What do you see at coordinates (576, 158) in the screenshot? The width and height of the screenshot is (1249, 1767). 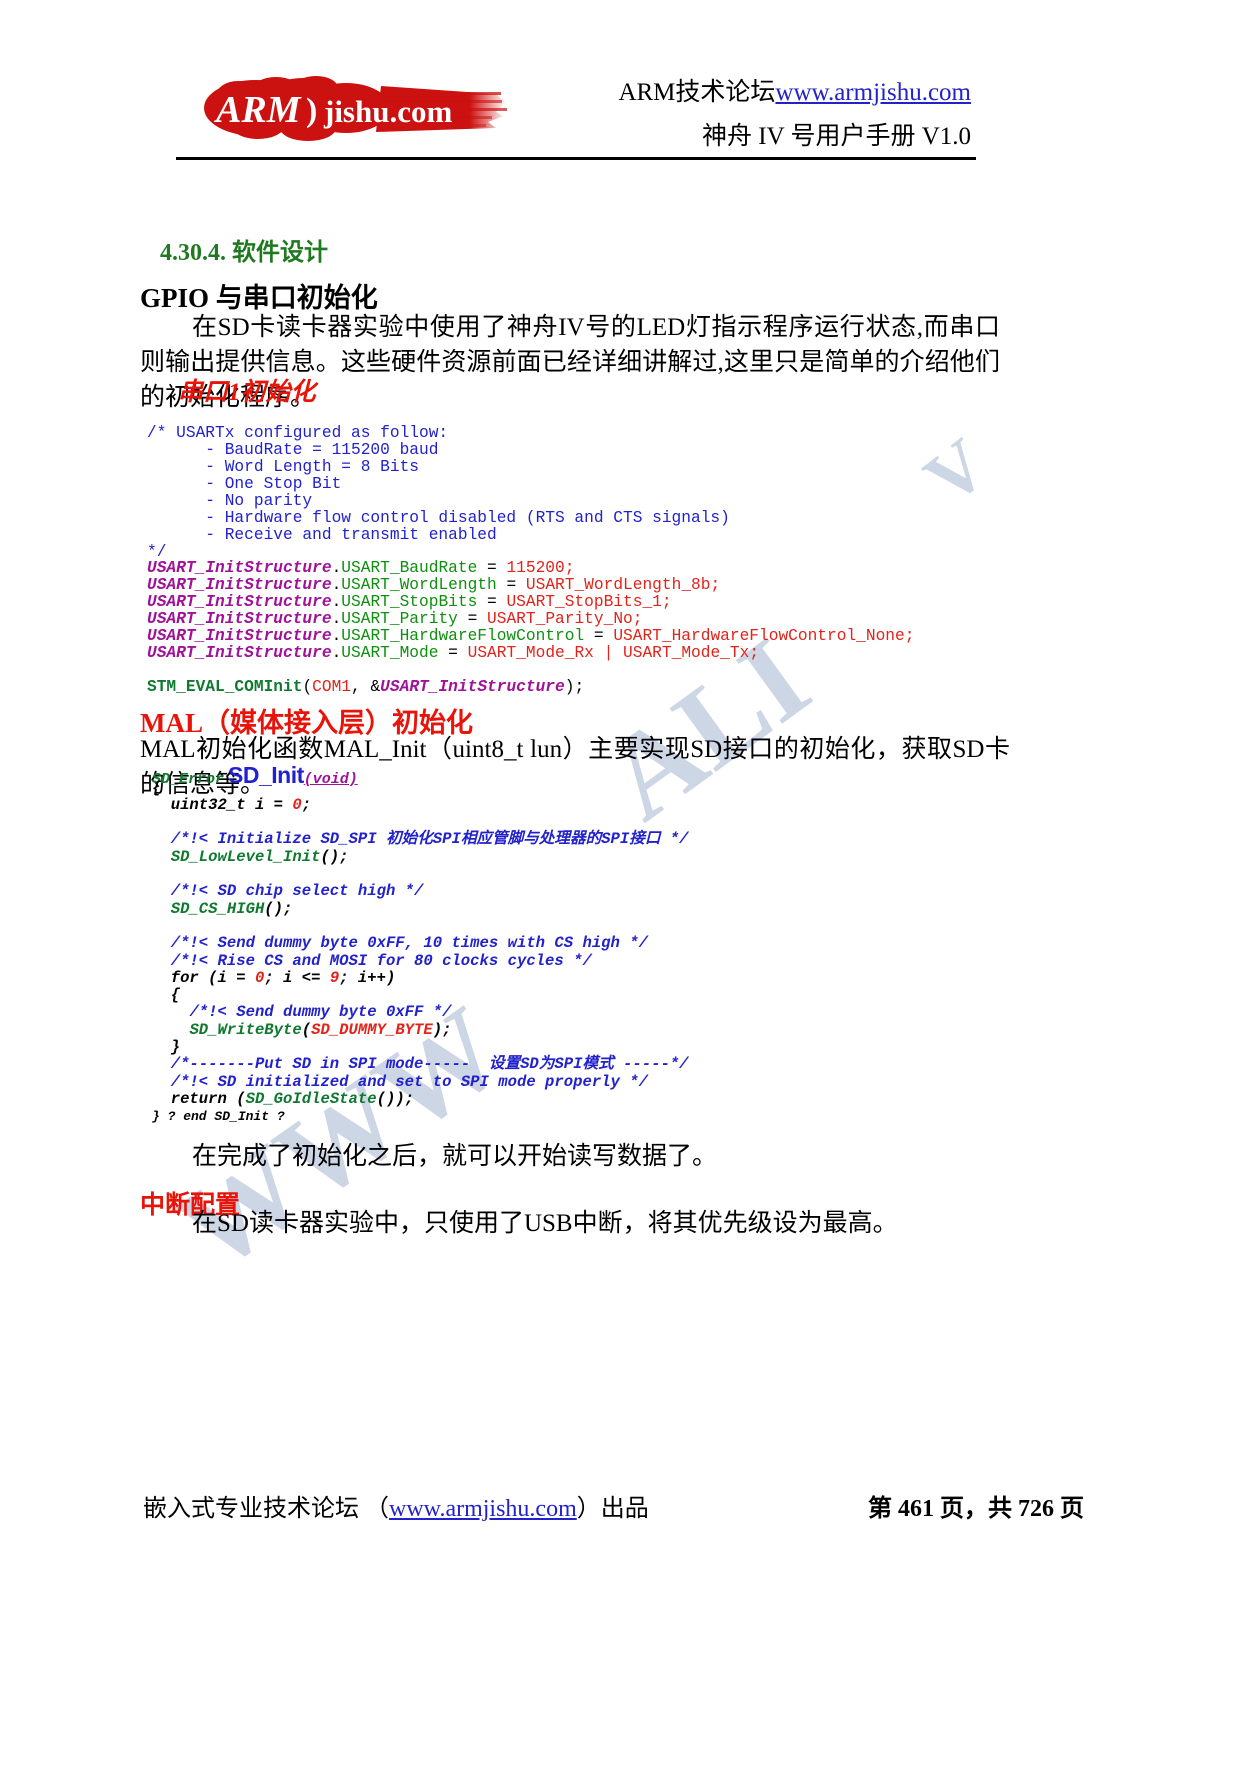 I see `header-divider` at bounding box center [576, 158].